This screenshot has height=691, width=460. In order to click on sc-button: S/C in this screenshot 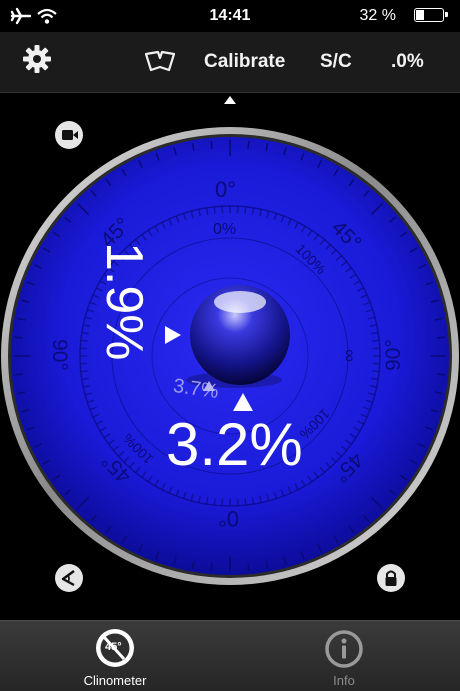, I will do `click(336, 62)`.